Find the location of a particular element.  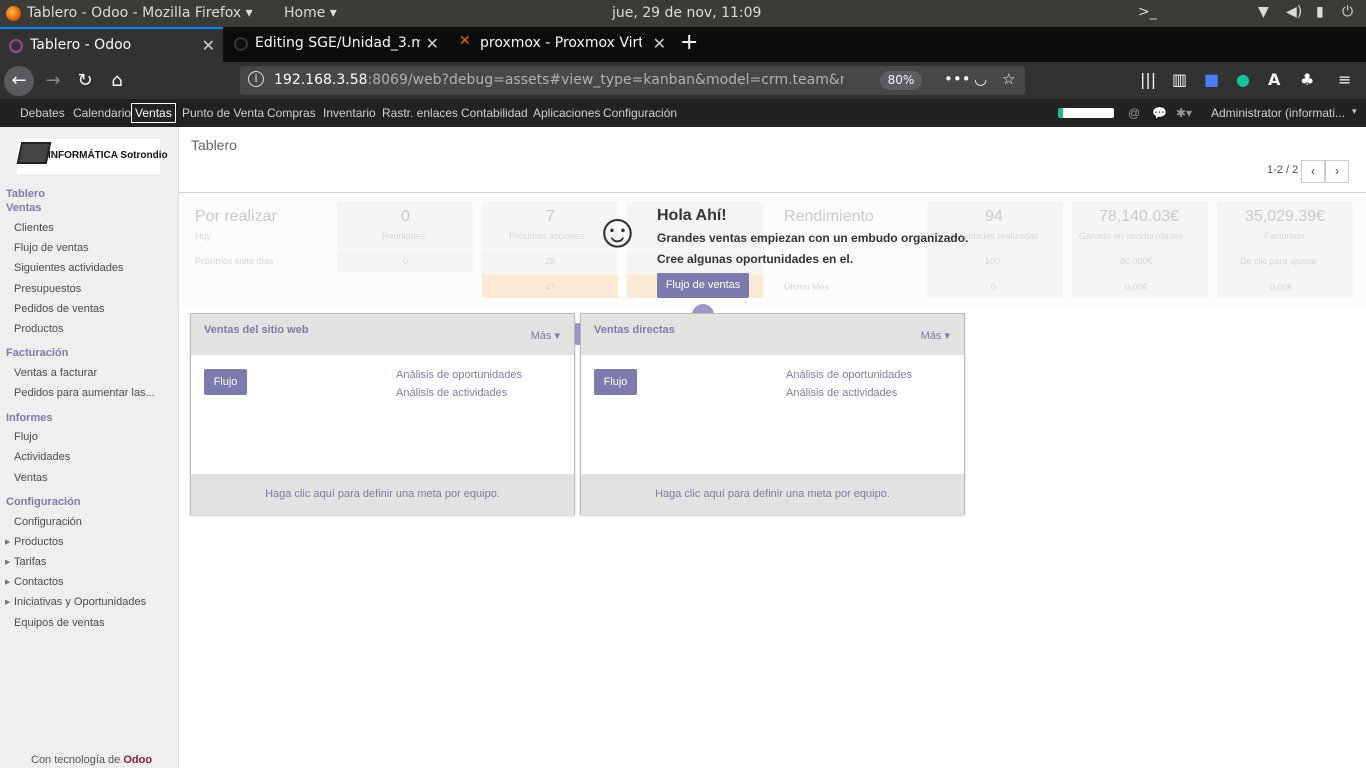

menu-punto-de-venta: Punto de Venta is located at coordinates (223, 113).